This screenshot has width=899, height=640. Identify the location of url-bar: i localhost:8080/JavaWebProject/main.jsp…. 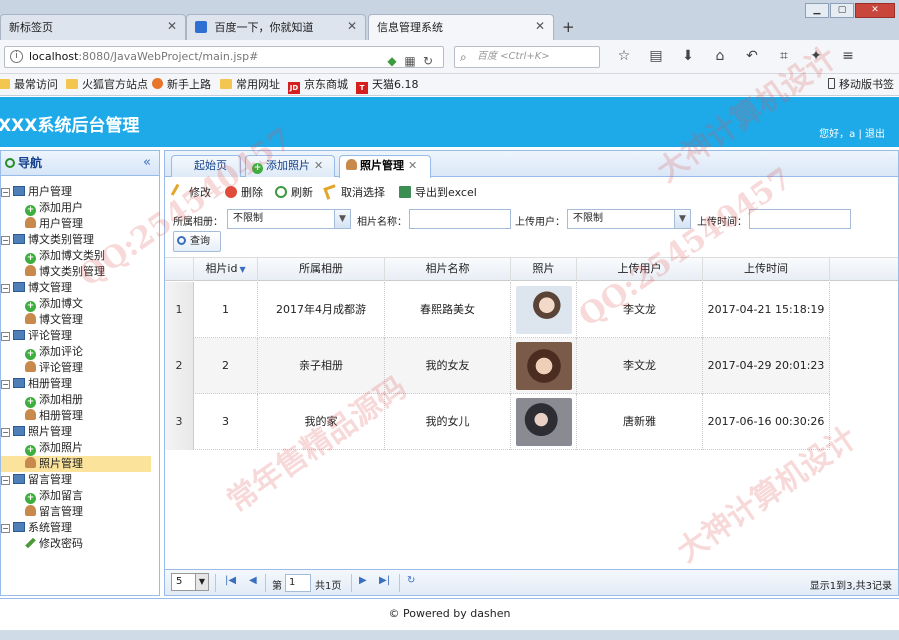
(224, 57).